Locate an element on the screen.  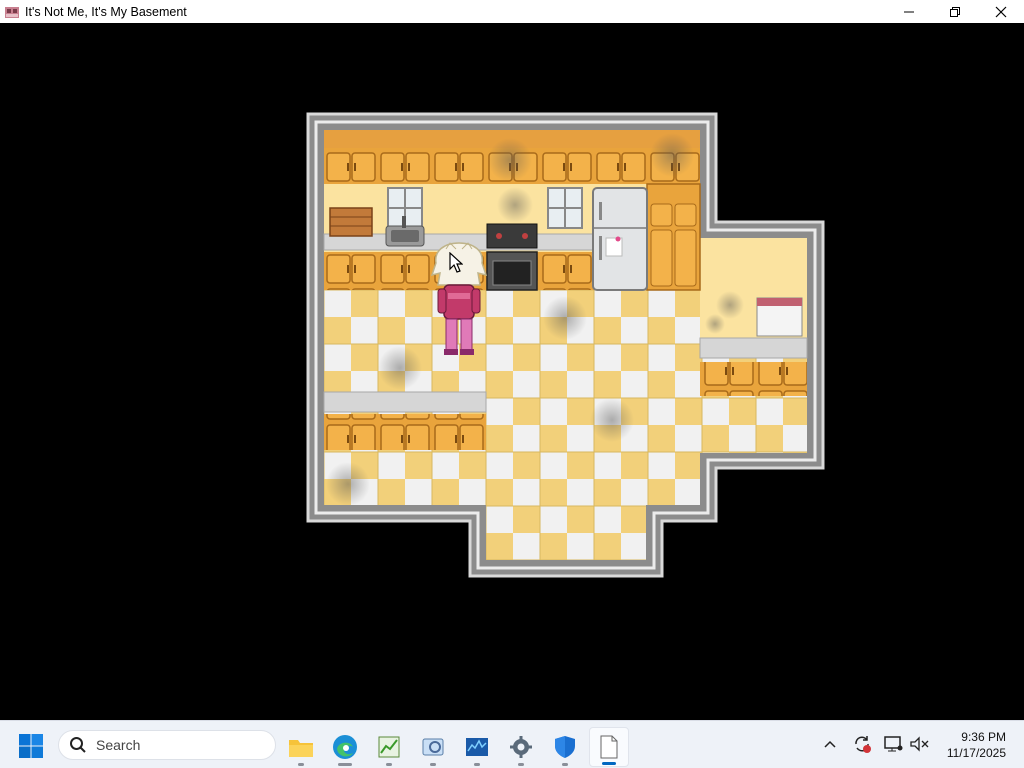
display-icon is located at coordinates (893, 744).